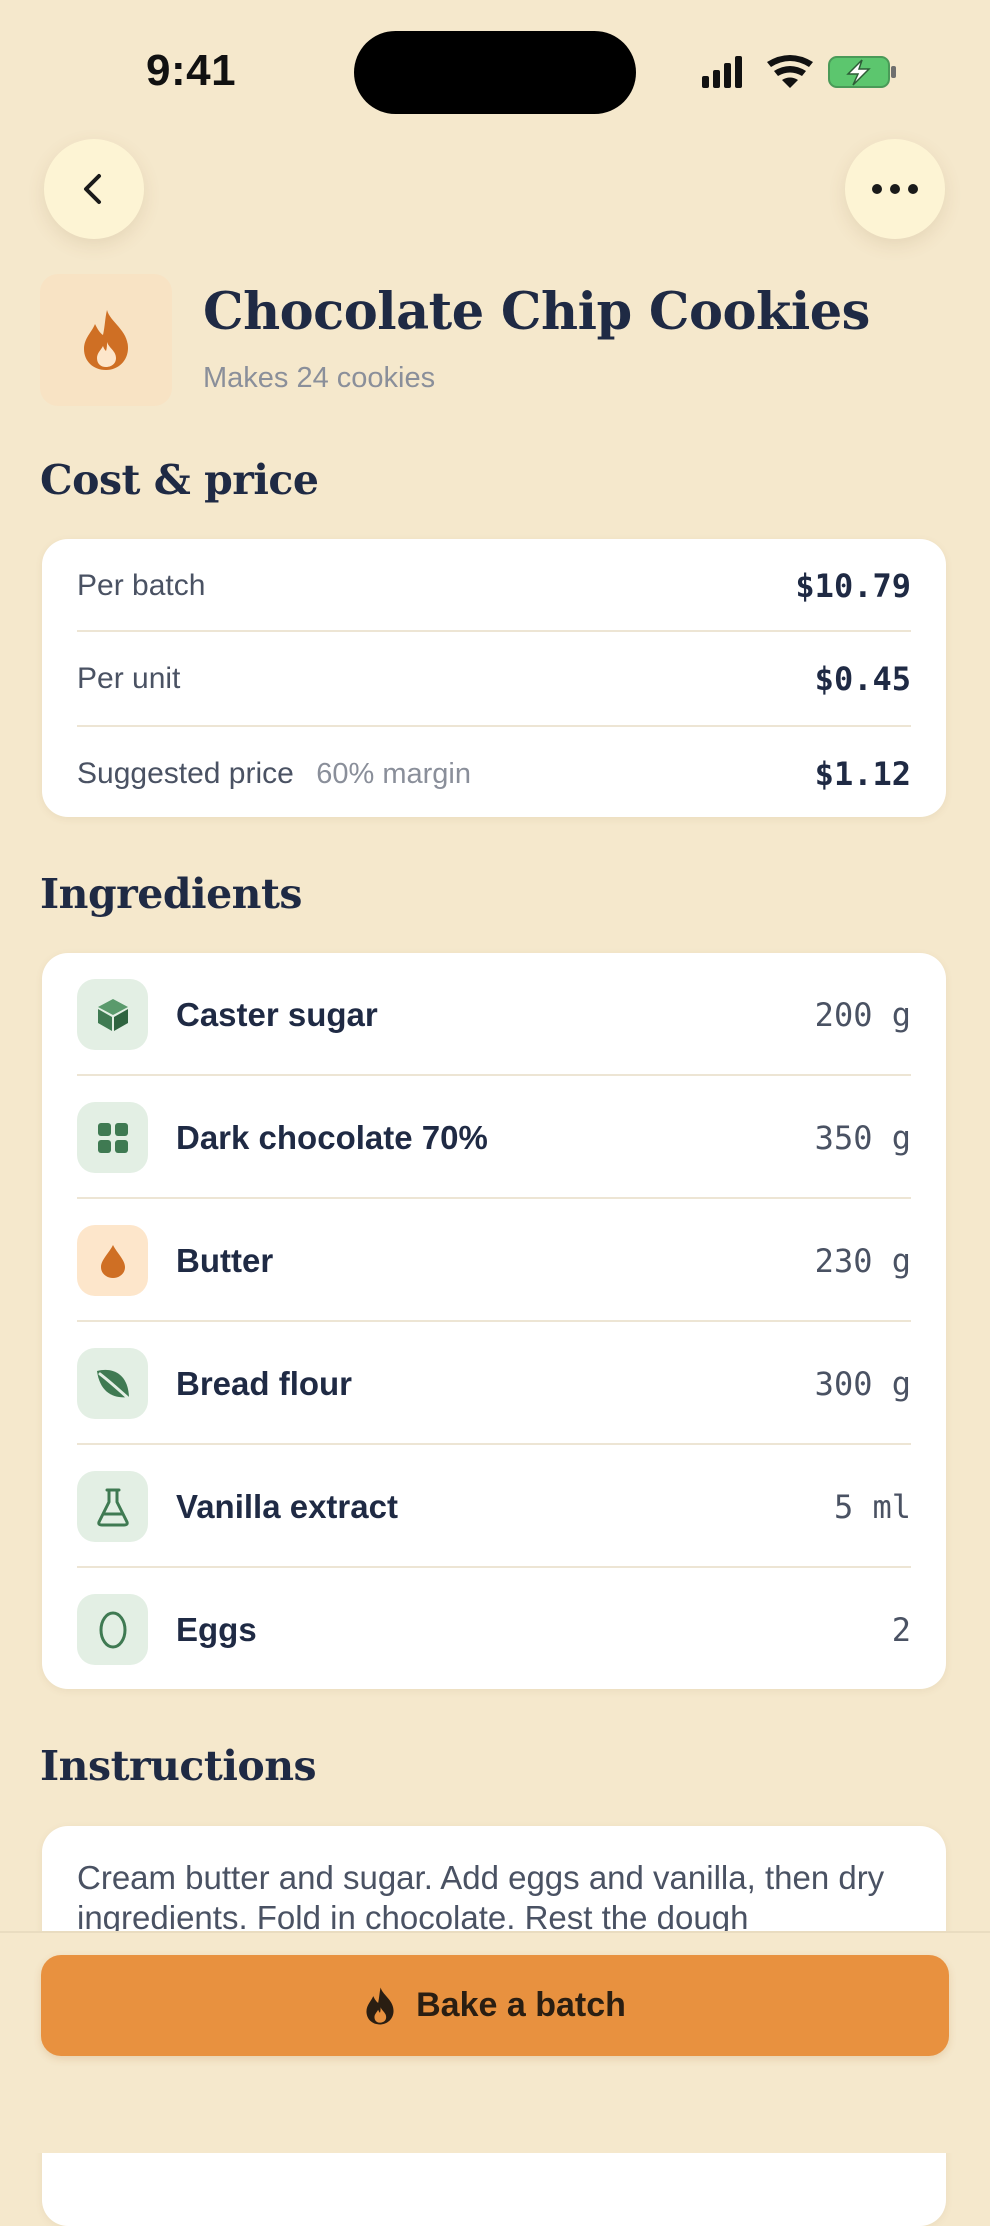  I want to click on egg-icon, so click(112, 1629).